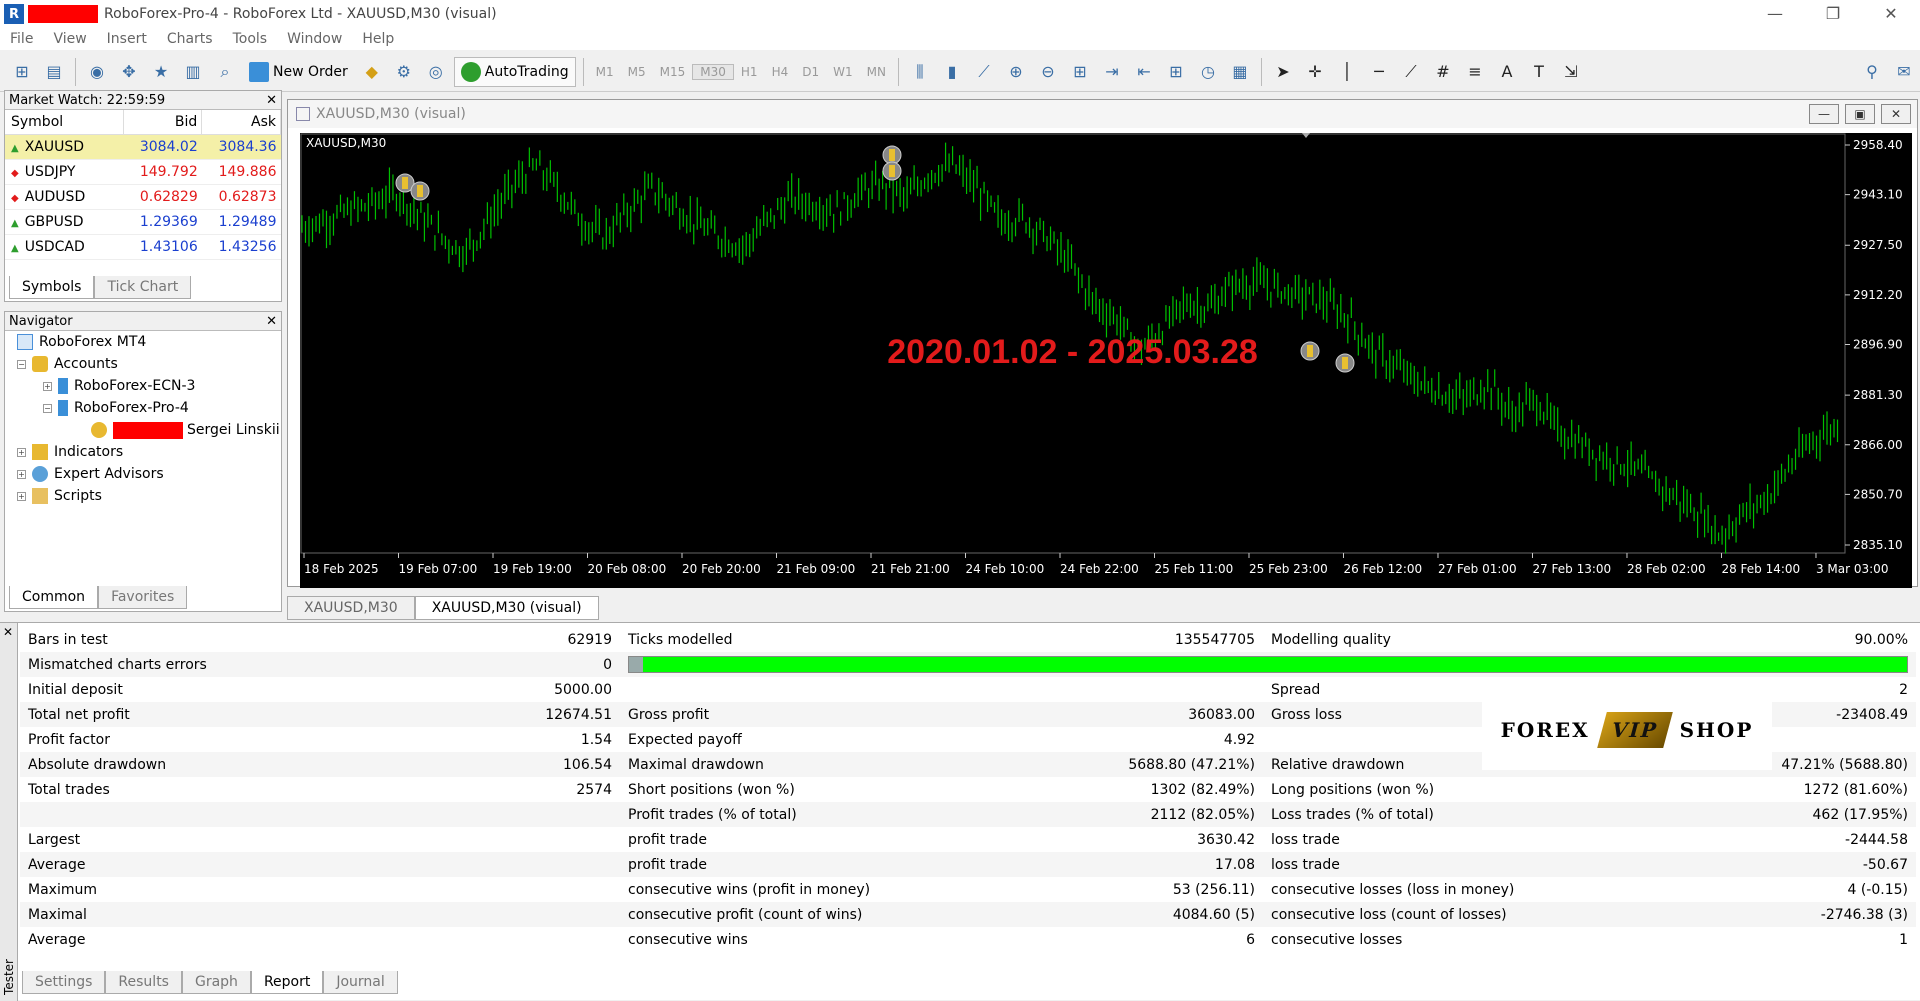  Describe the element at coordinates (351, 608) in the screenshot. I see `doc-tab-chart: XAUUSD,M30` at that location.